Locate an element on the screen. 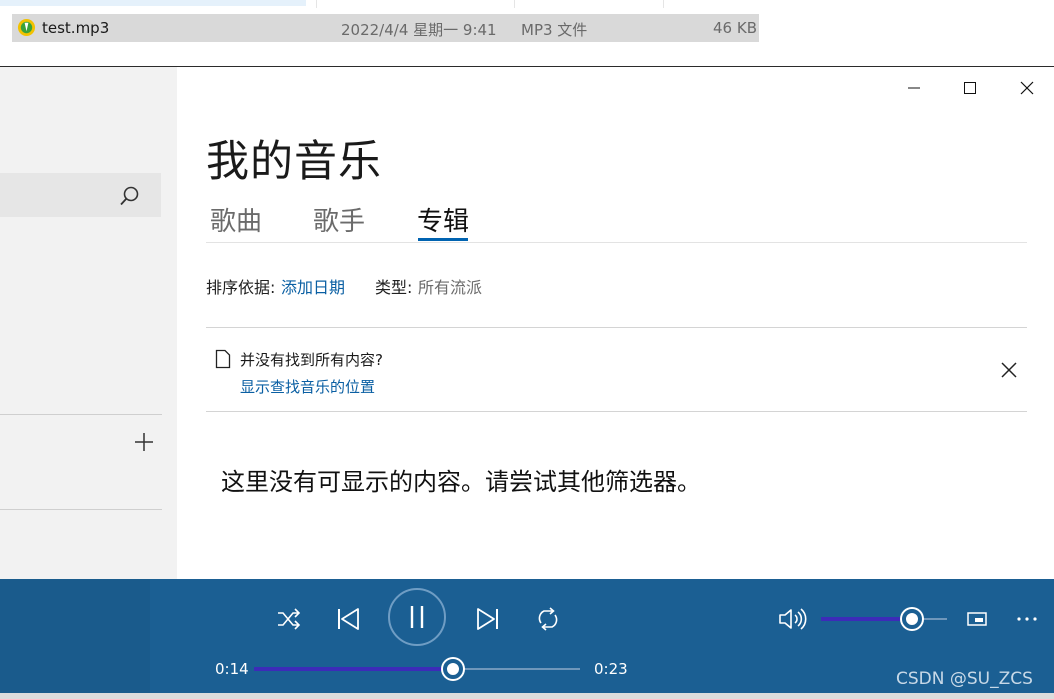  player-left-area is located at coordinates (75, 636).